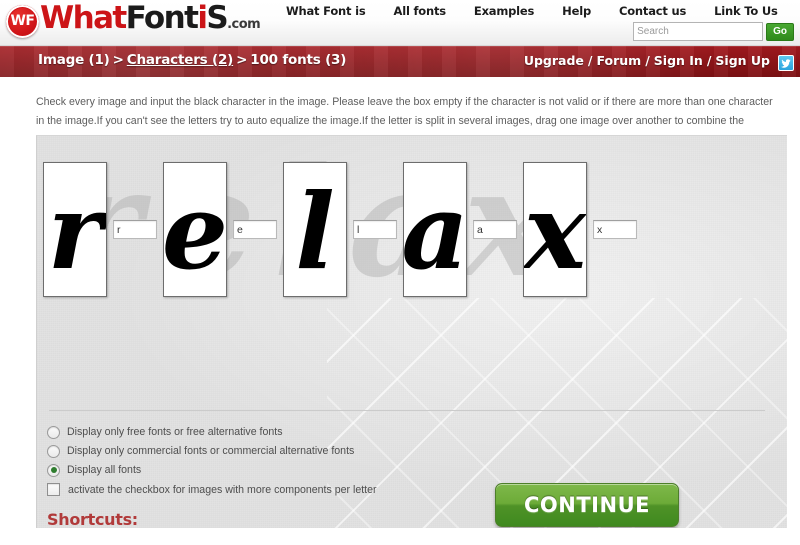 Image resolution: width=800 pixels, height=545 pixels. Describe the element at coordinates (74, 60) in the screenshot. I see `breadcrumb-step-image: Image (1)` at that location.